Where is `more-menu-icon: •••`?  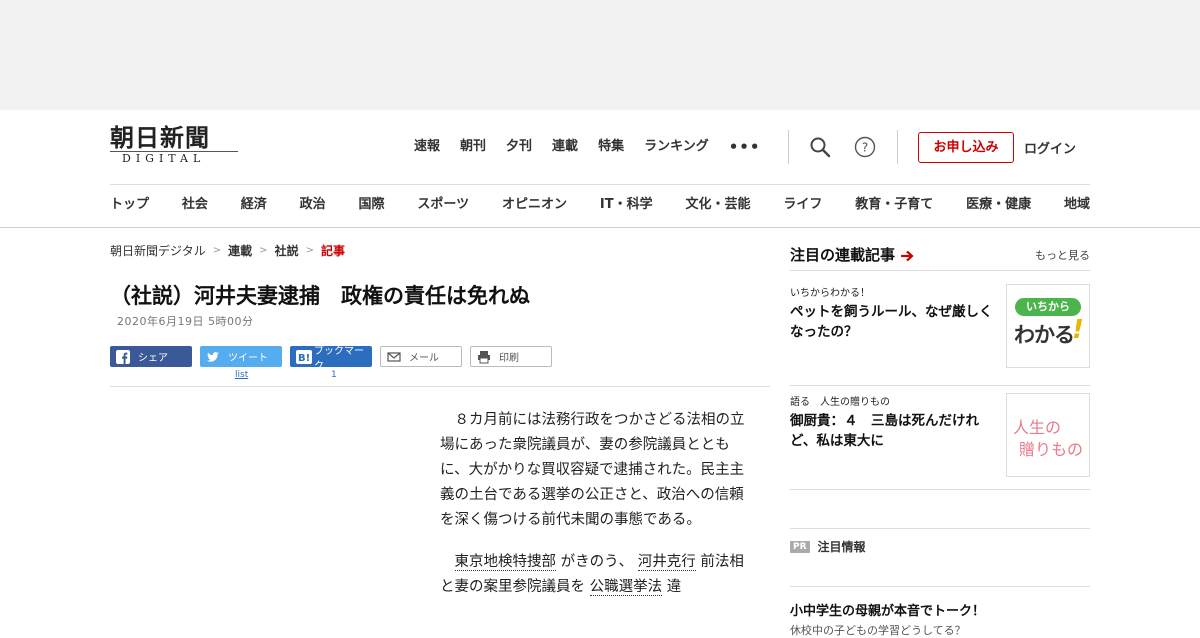
more-menu-icon: ••• is located at coordinates (745, 147).